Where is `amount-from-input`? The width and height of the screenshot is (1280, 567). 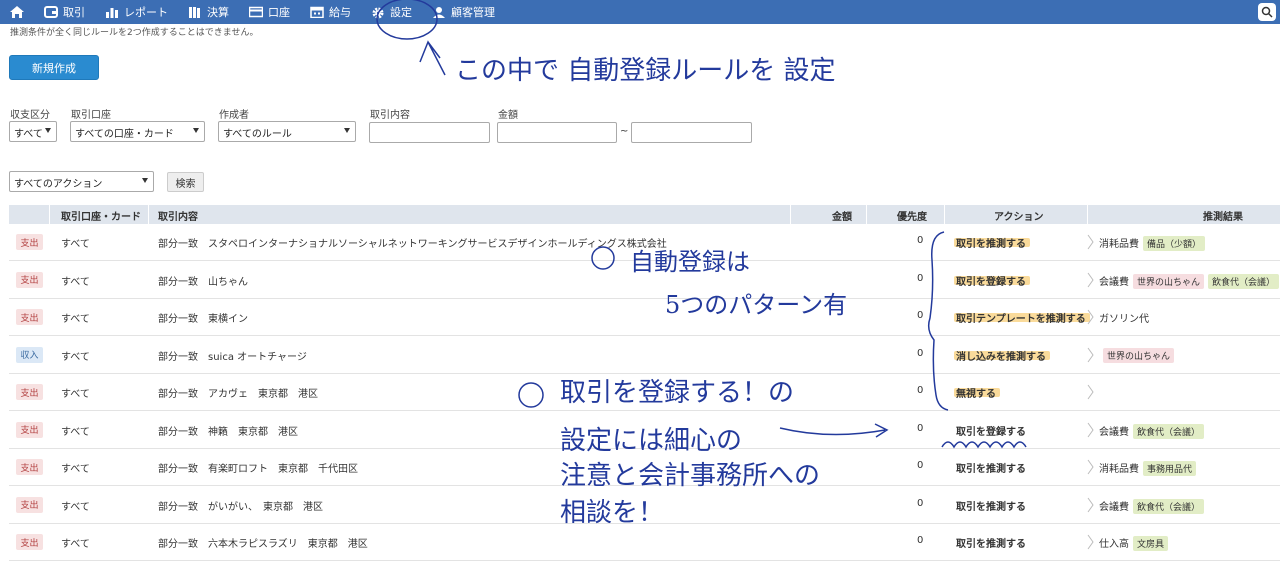
amount-from-input is located at coordinates (557, 132).